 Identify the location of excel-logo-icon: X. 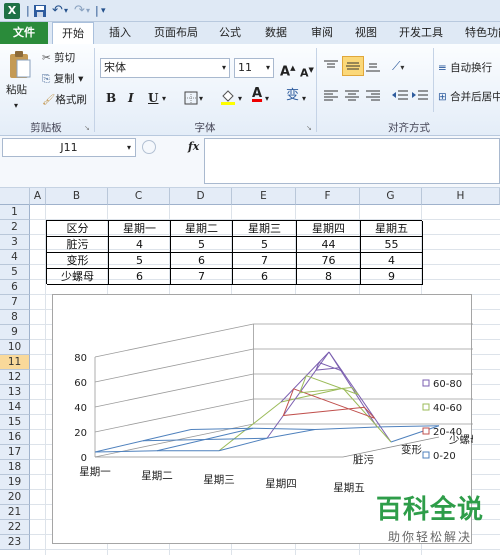
(12, 11).